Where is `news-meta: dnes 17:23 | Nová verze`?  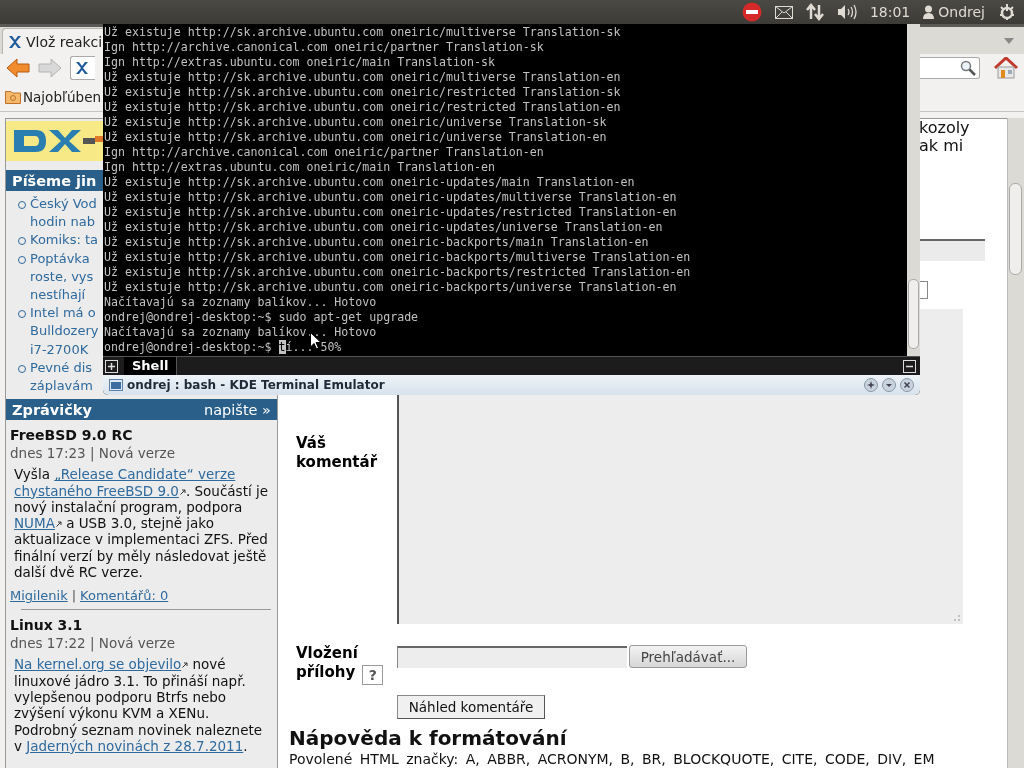
news-meta: dnes 17:23 | Nová verze is located at coordinates (93, 453).